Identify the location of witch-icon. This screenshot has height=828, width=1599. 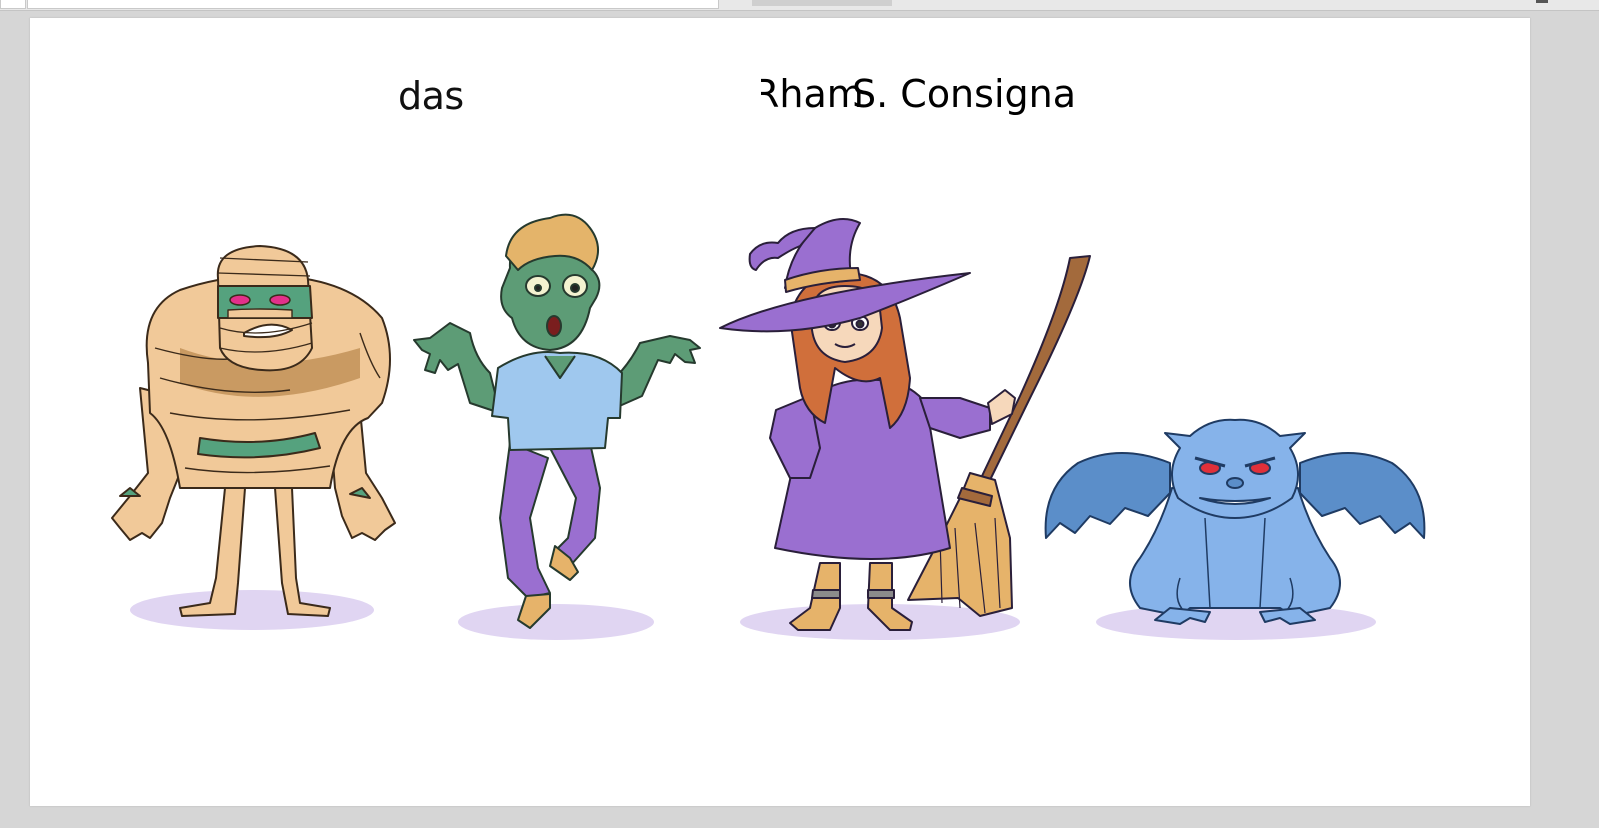
(905, 429).